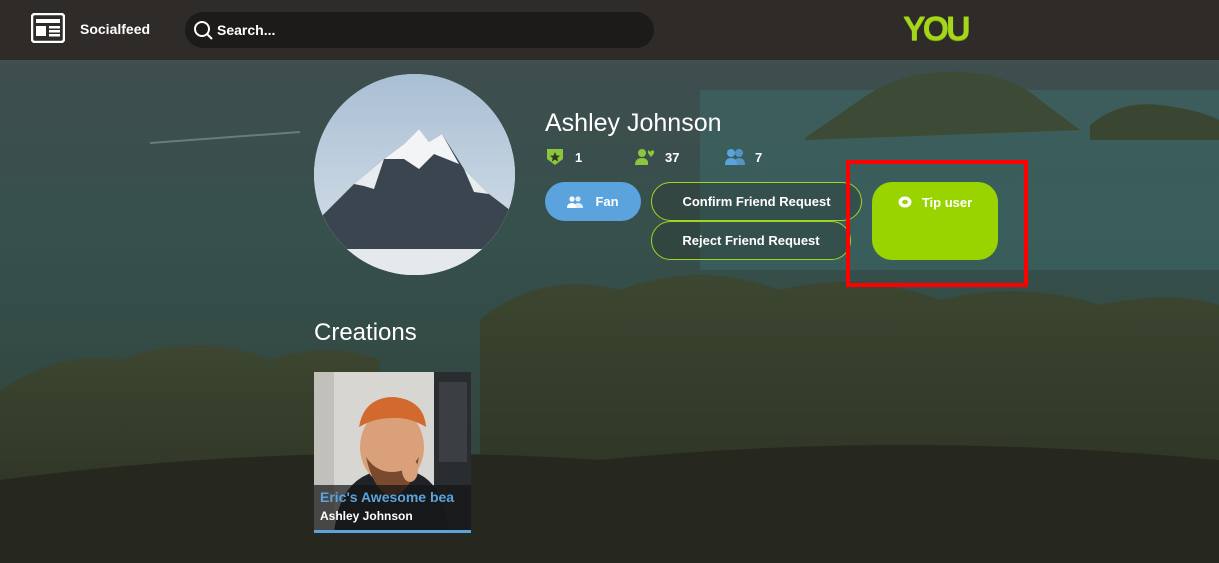 This screenshot has height=563, width=1219. What do you see at coordinates (645, 157) in the screenshot?
I see `fan-heart-icon` at bounding box center [645, 157].